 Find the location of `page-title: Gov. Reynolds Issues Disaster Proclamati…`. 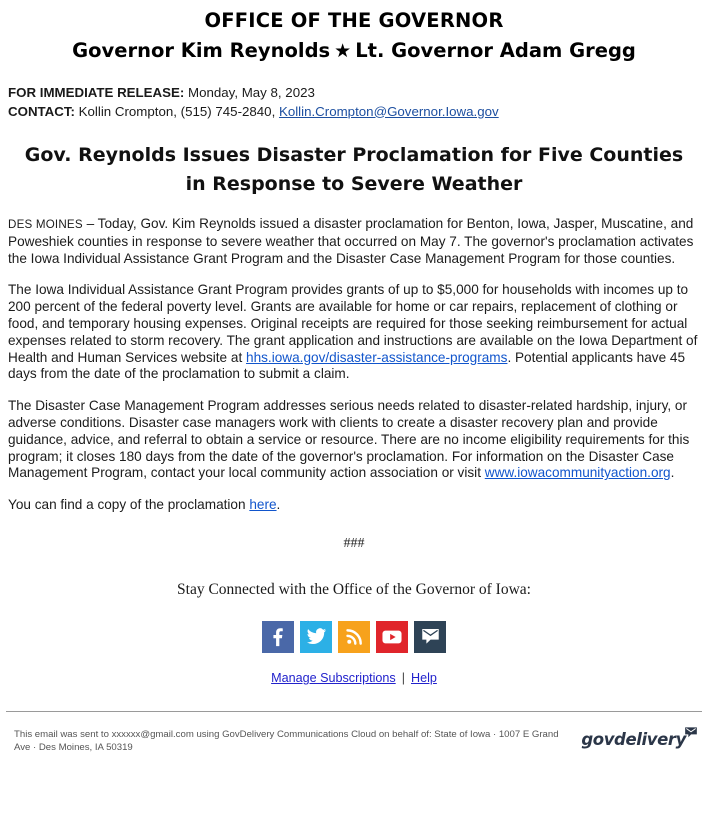

page-title: Gov. Reynolds Issues Disaster Proclamati… is located at coordinates (354, 169).